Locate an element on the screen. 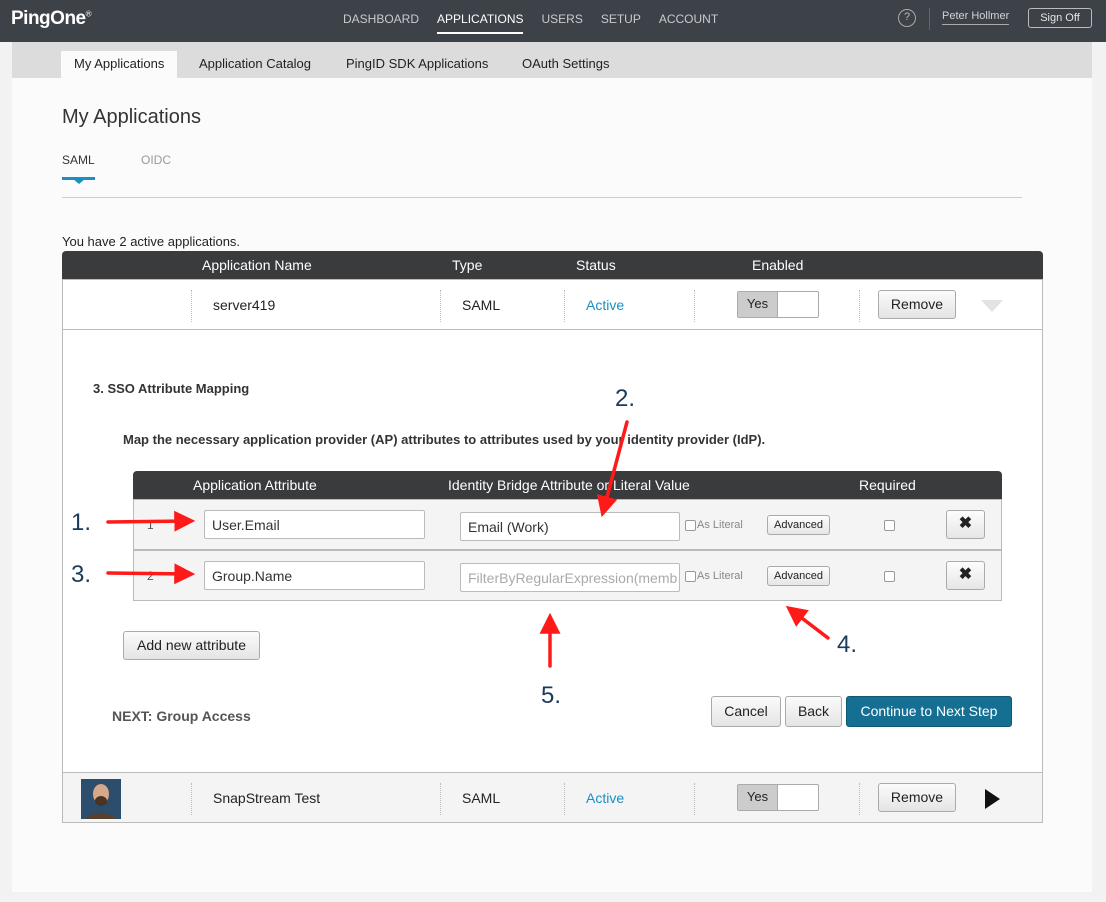  tab-pingid-sdk-applications: PingID SDK Applications is located at coordinates (417, 64).